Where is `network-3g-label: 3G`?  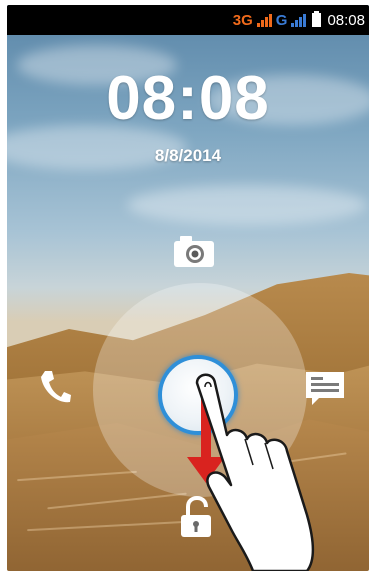
network-3g-label: 3G is located at coordinates (242, 20).